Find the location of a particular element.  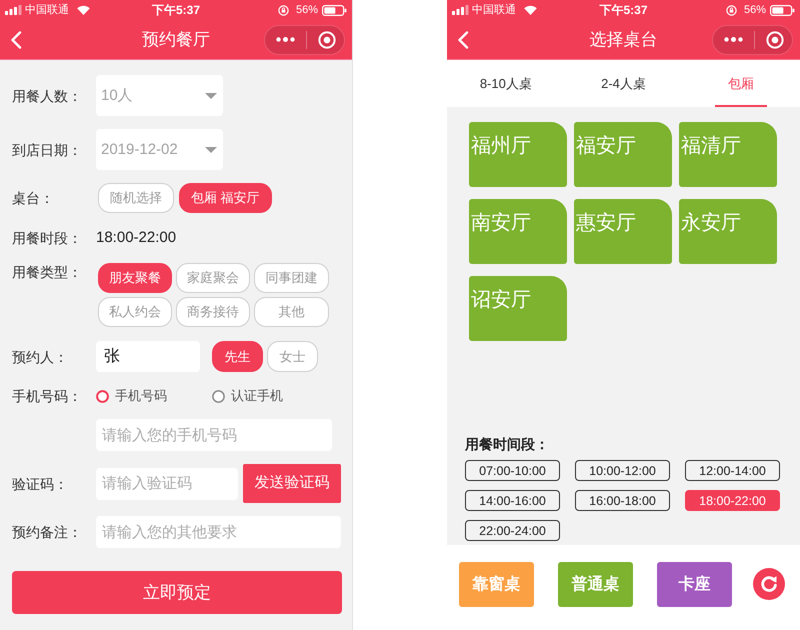

page-title: 预约餐厅 is located at coordinates (176, 39).